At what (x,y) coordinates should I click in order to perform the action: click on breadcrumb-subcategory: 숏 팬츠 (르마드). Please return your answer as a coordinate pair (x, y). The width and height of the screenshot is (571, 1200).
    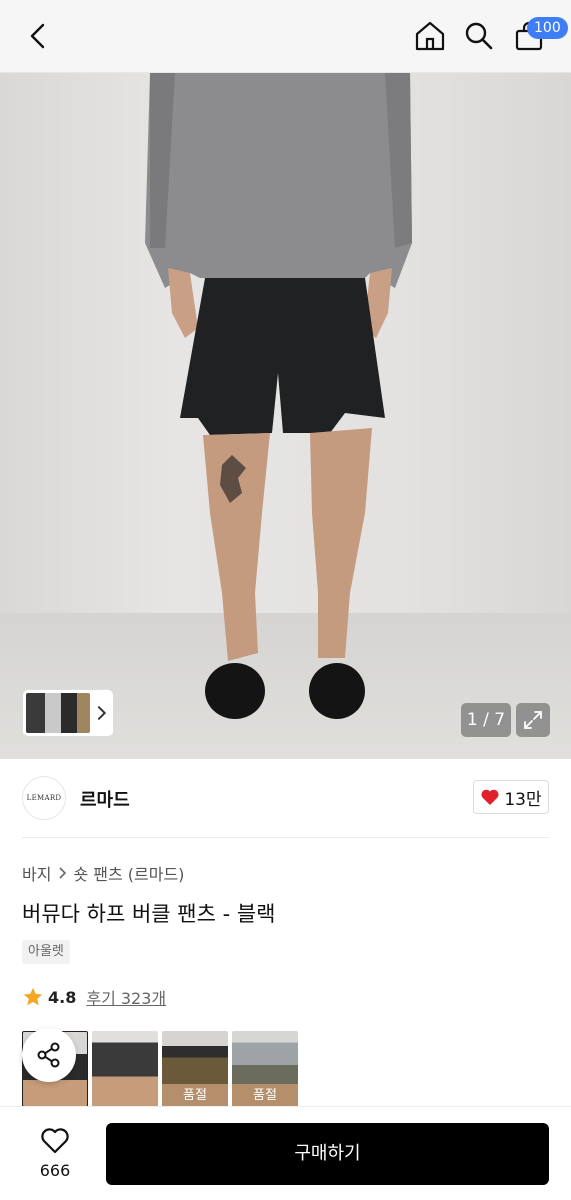
    Looking at the image, I should click on (128, 873).